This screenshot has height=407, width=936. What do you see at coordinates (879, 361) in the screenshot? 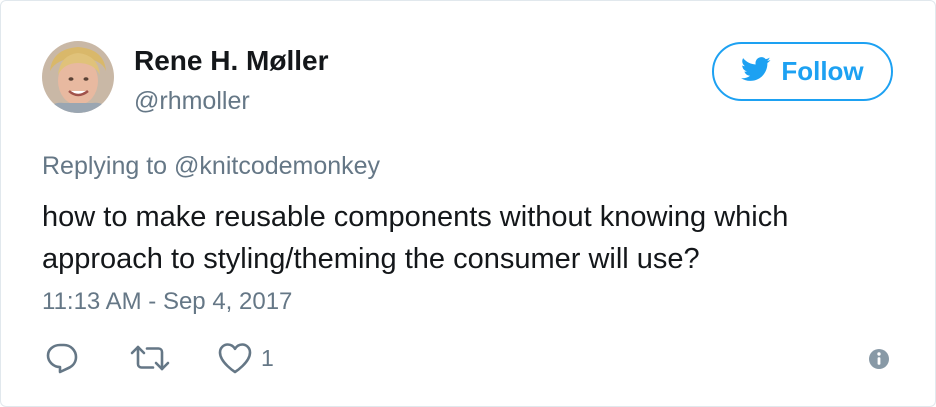
I see `info-icon` at bounding box center [879, 361].